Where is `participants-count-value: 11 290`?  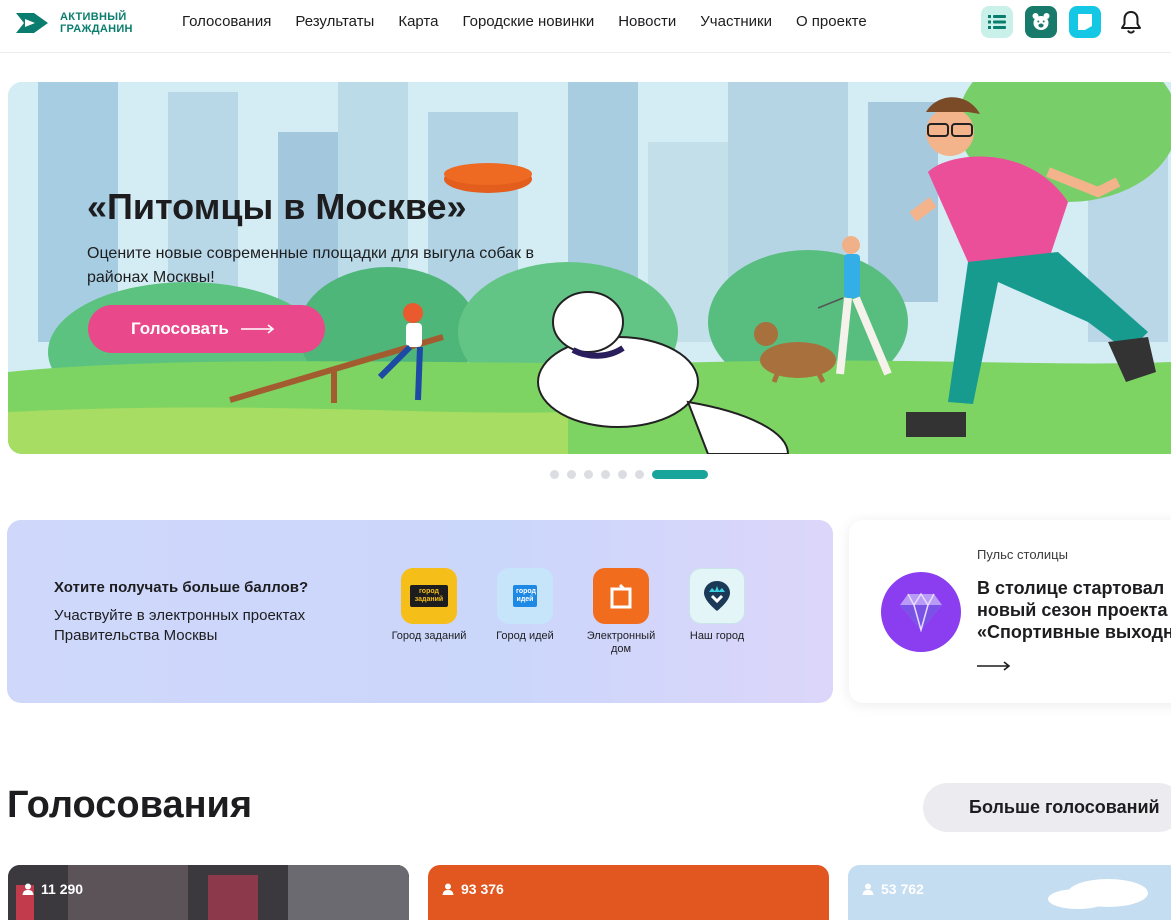
participants-count-value: 11 290 is located at coordinates (62, 889).